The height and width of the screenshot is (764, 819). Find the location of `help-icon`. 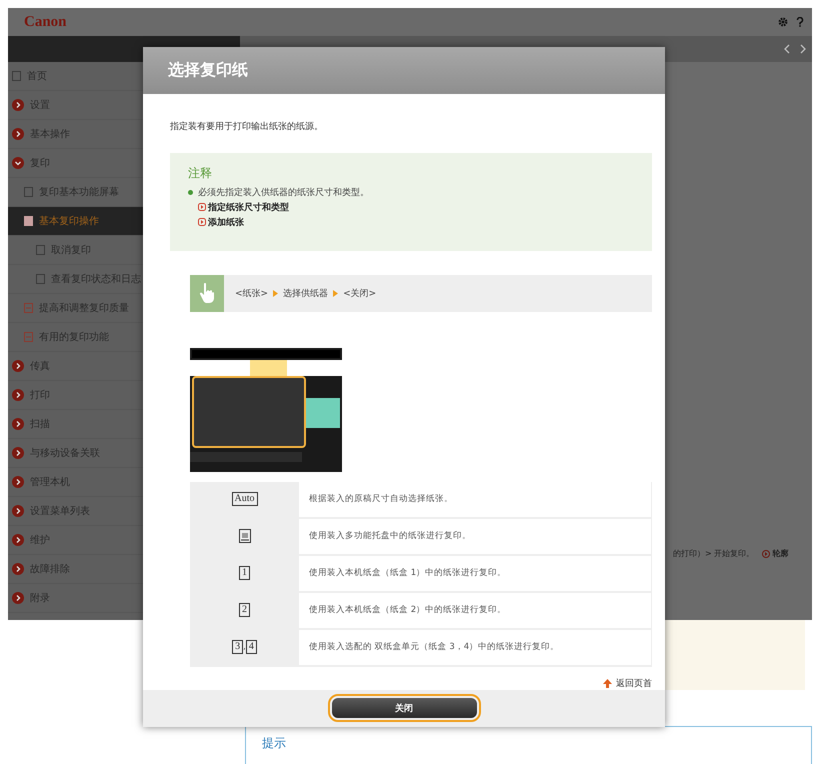

help-icon is located at coordinates (800, 22).